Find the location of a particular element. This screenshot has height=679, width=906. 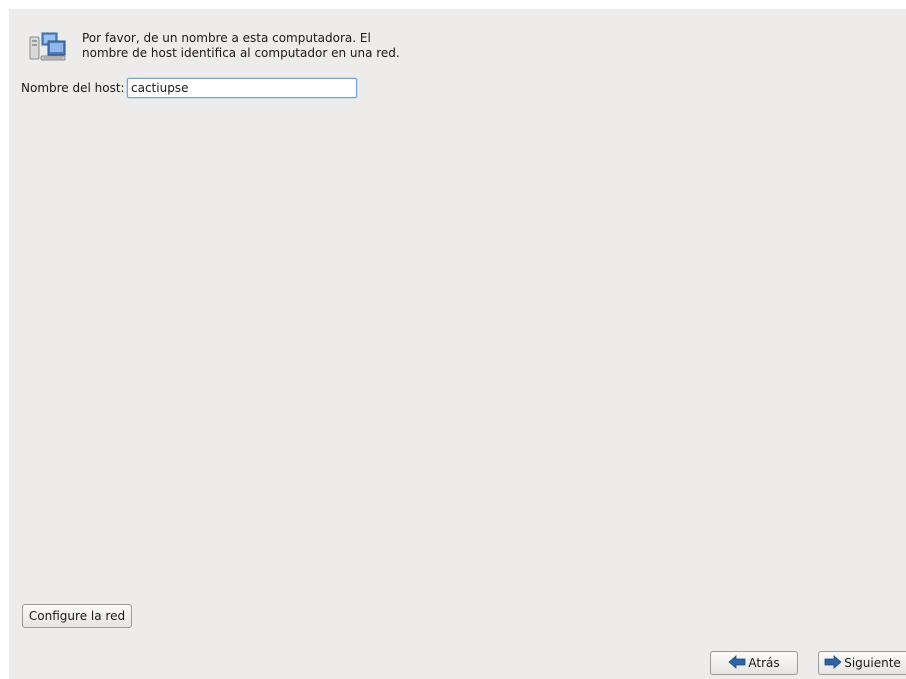

configure-network-label: Configure la red is located at coordinates (77, 616).